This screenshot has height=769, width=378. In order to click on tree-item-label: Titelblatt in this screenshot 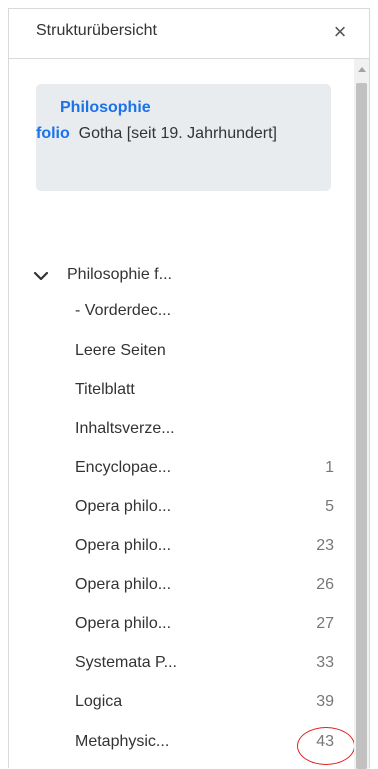, I will do `click(105, 389)`.